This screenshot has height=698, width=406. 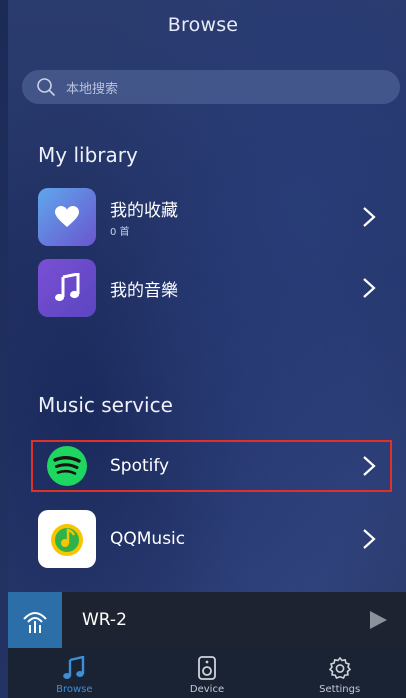 What do you see at coordinates (105, 405) in the screenshot?
I see `music-service-heading: Music service` at bounding box center [105, 405].